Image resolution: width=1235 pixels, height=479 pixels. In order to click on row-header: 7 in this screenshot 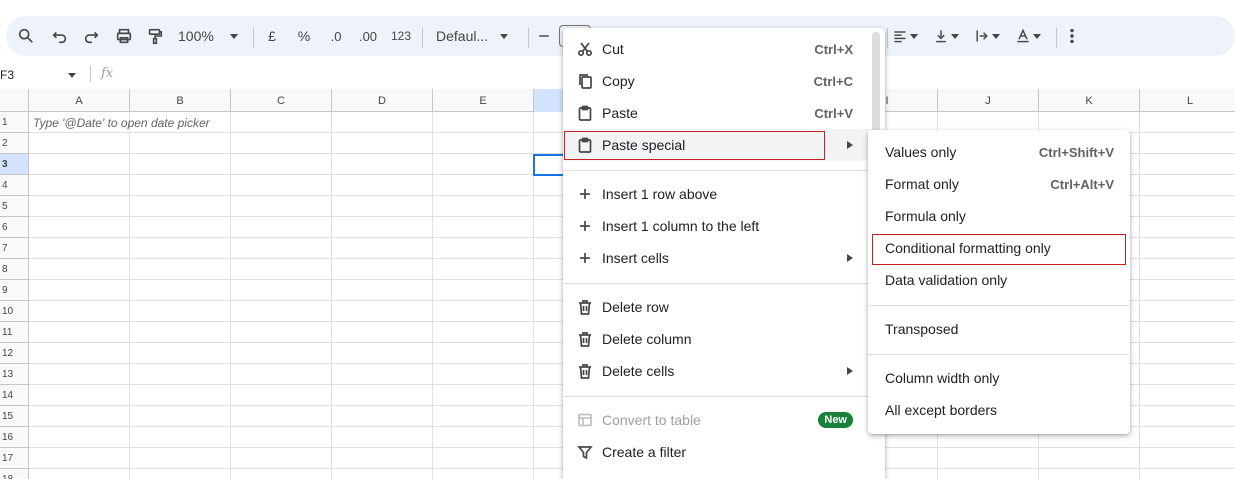, I will do `click(14, 248)`.